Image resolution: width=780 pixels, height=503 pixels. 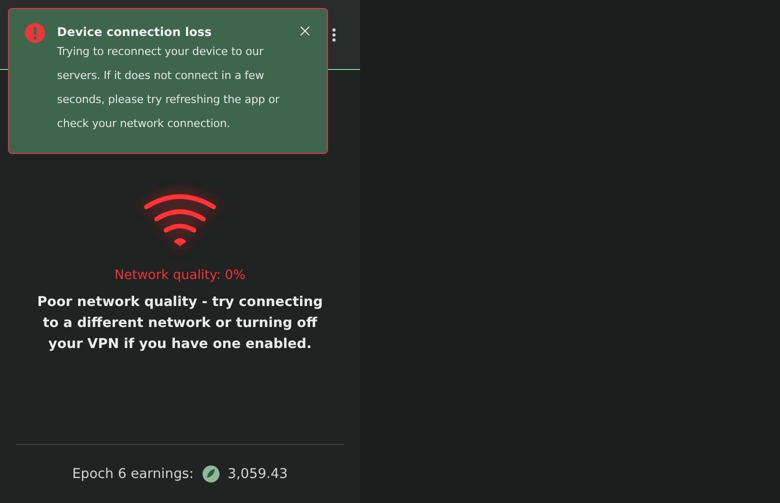 What do you see at coordinates (168, 88) in the screenshot?
I see `toast-message: Trying to reconnect your device to our servers. If it does not connect in a few seconds, please try refreshing the app or check your network connection.` at bounding box center [168, 88].